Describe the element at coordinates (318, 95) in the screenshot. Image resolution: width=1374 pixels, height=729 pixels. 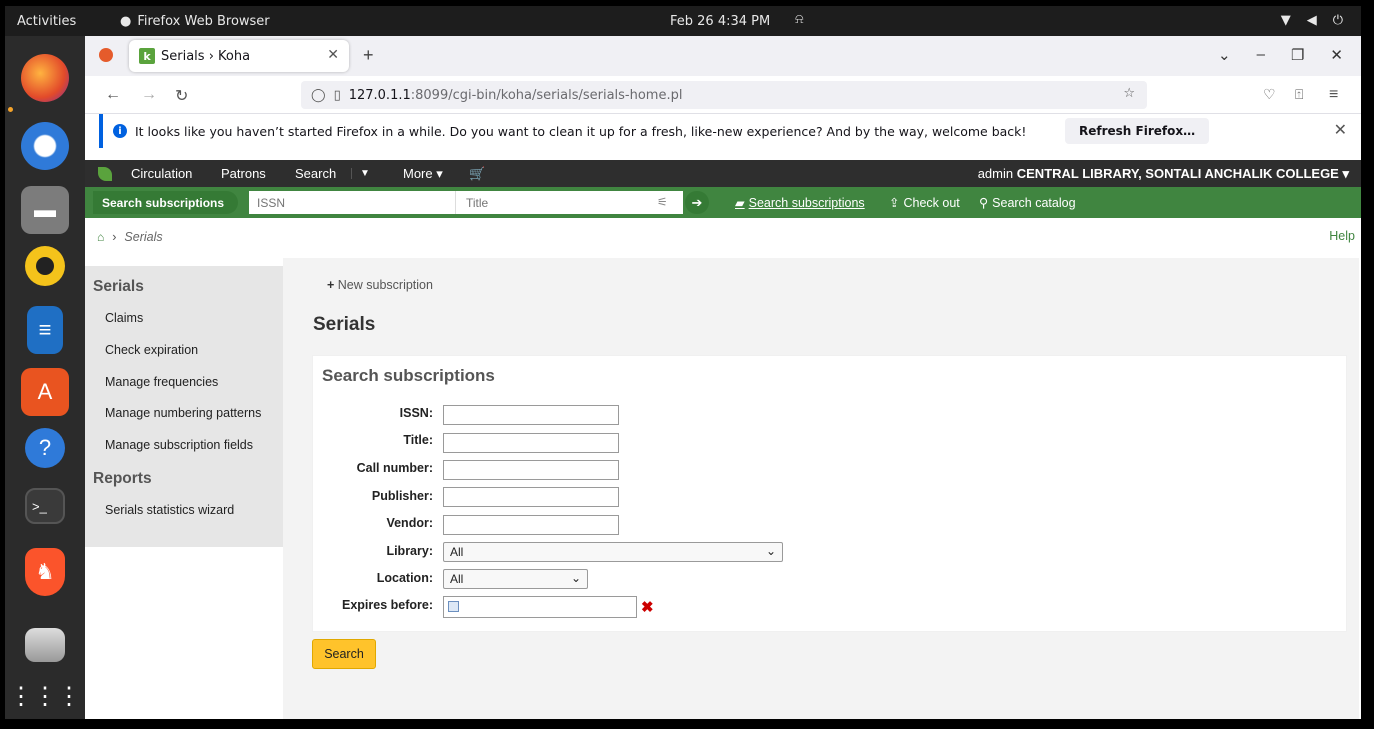
I see `tracking-protection-icon: ◯` at that location.